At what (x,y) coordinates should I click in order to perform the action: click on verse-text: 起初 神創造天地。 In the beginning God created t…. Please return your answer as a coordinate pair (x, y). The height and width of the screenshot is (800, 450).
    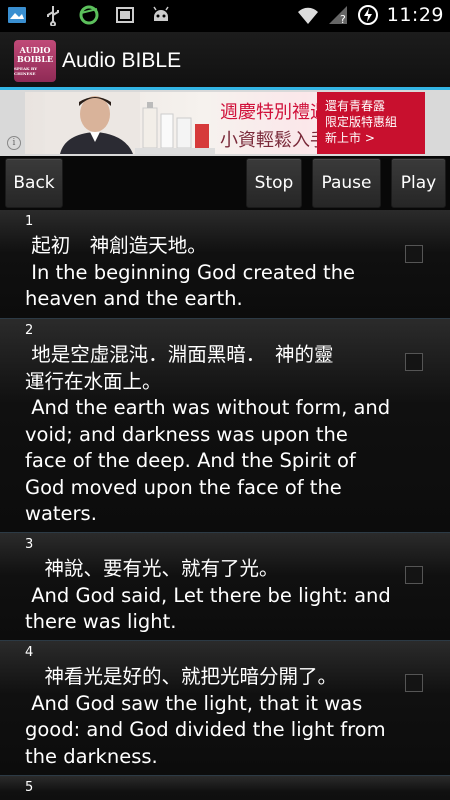
    Looking at the image, I should click on (190, 272).